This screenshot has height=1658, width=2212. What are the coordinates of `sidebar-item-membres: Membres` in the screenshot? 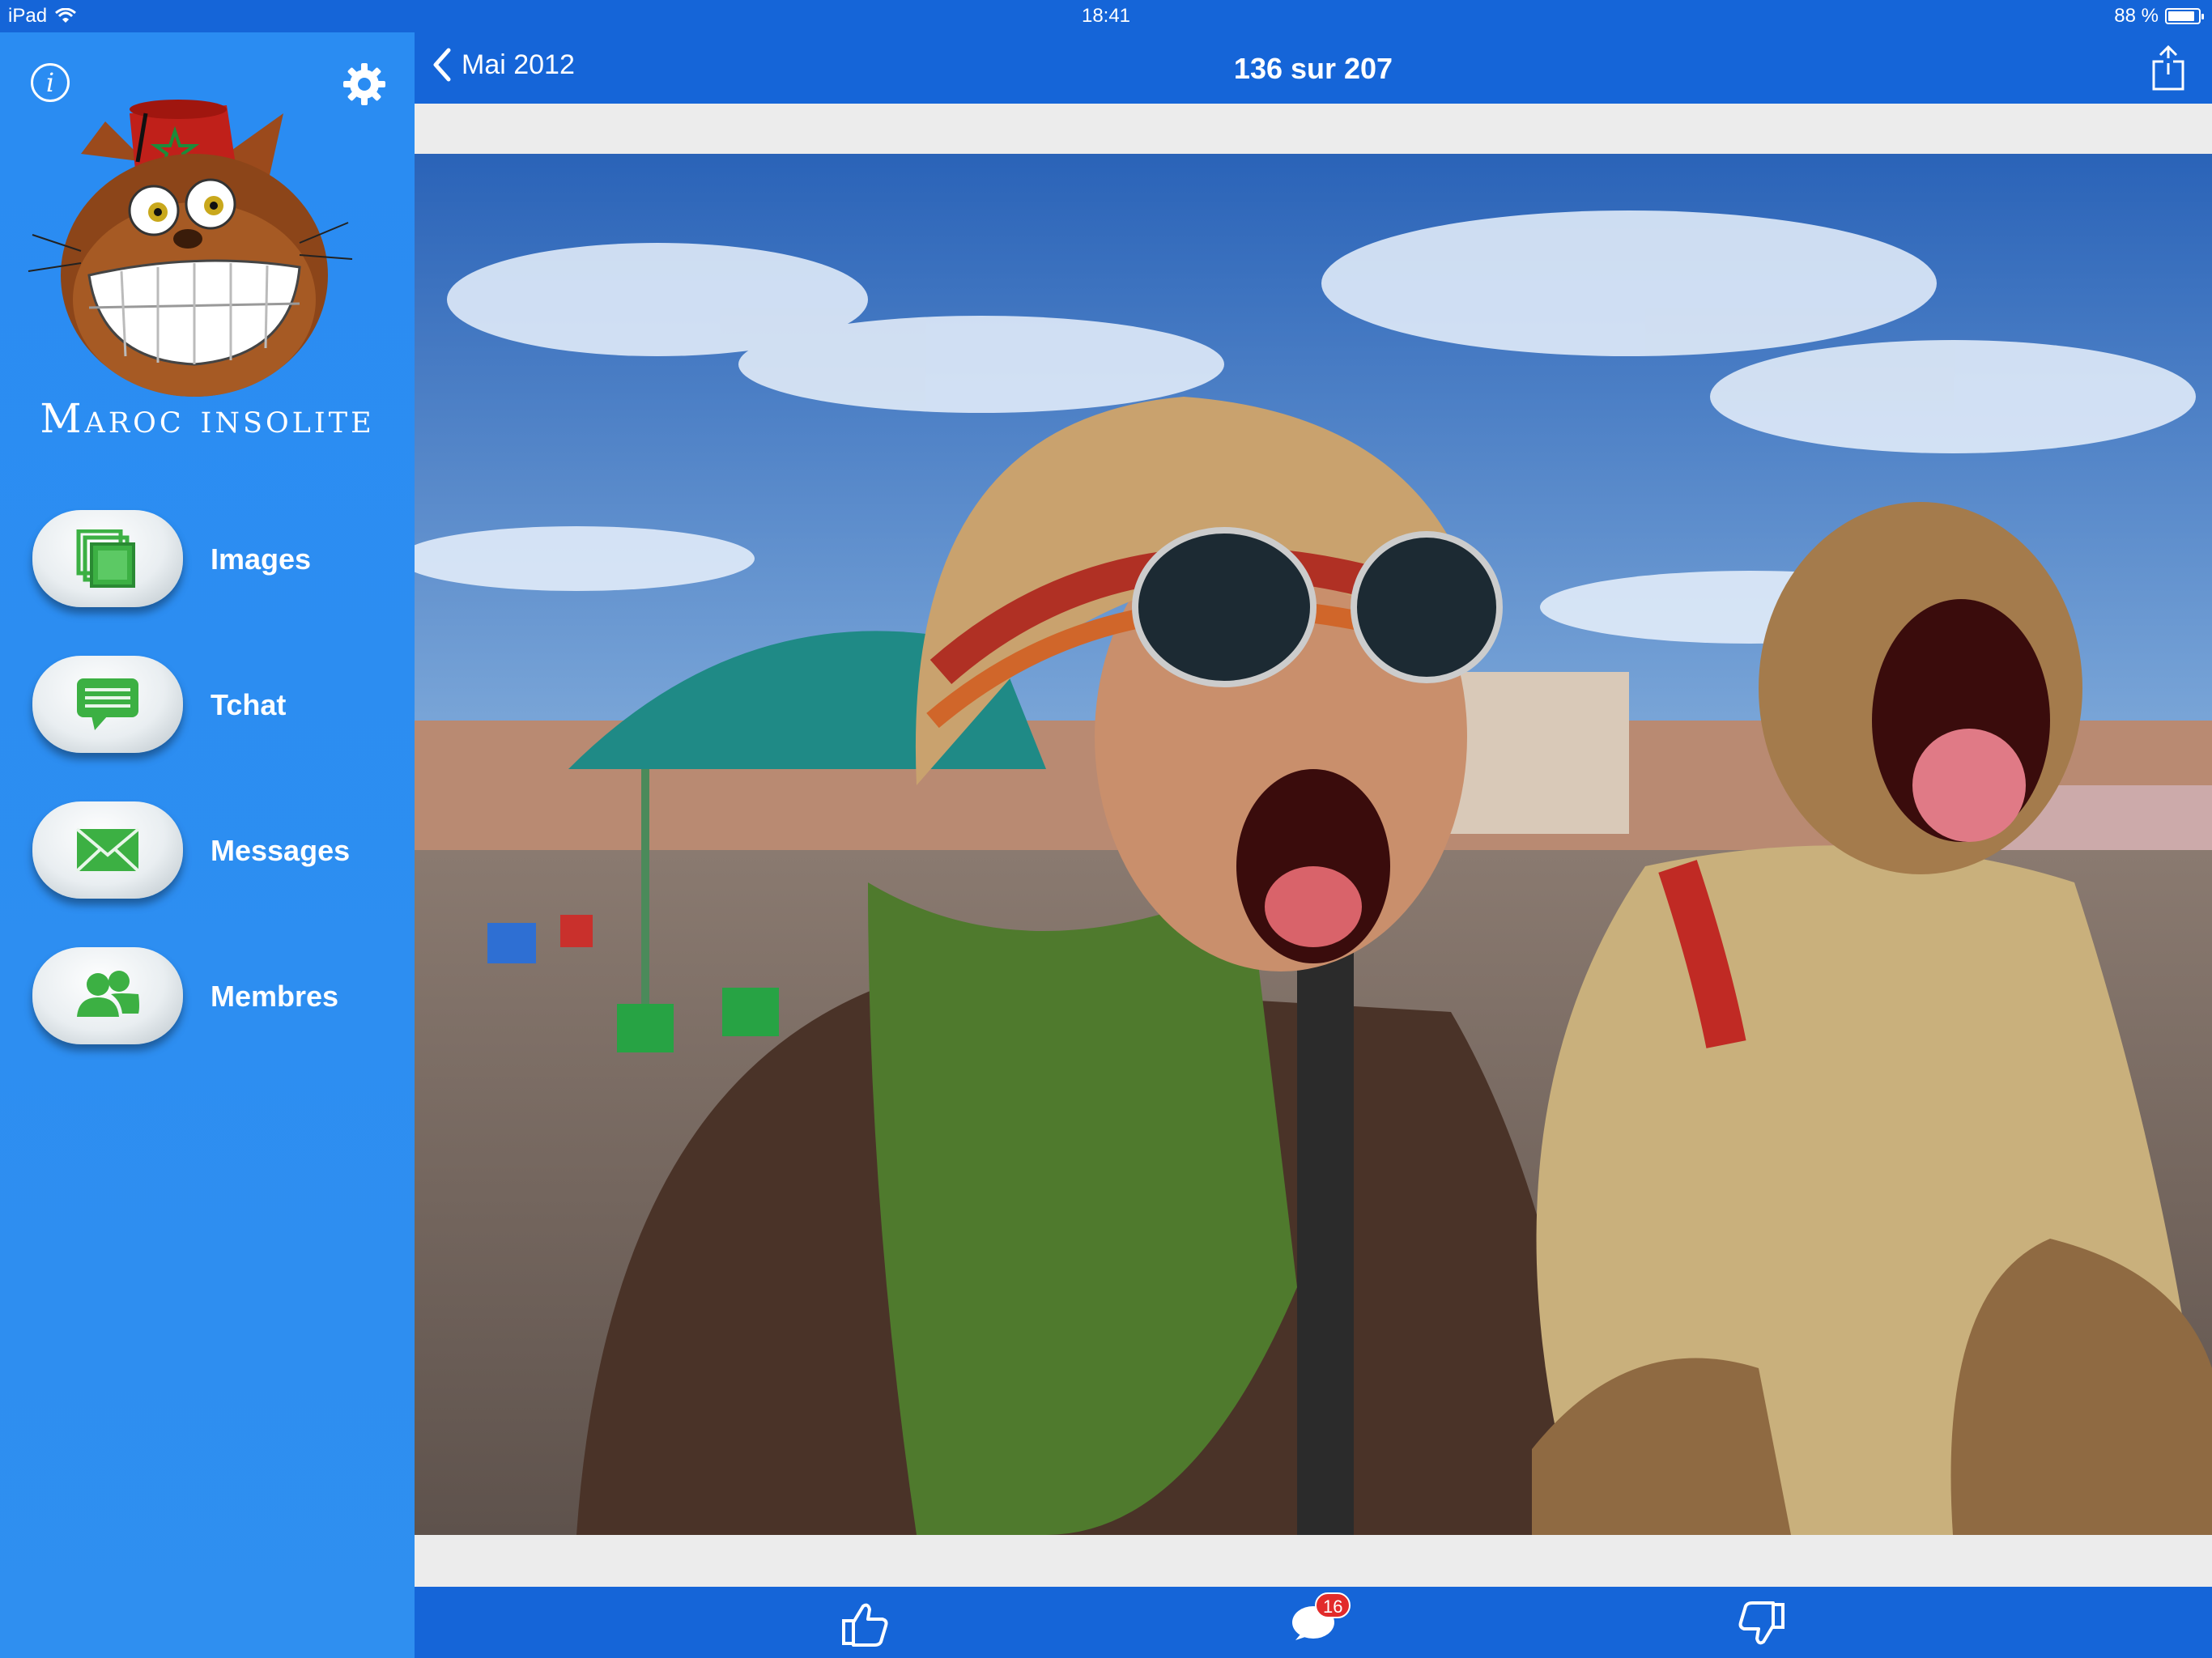 It's located at (208, 1020).